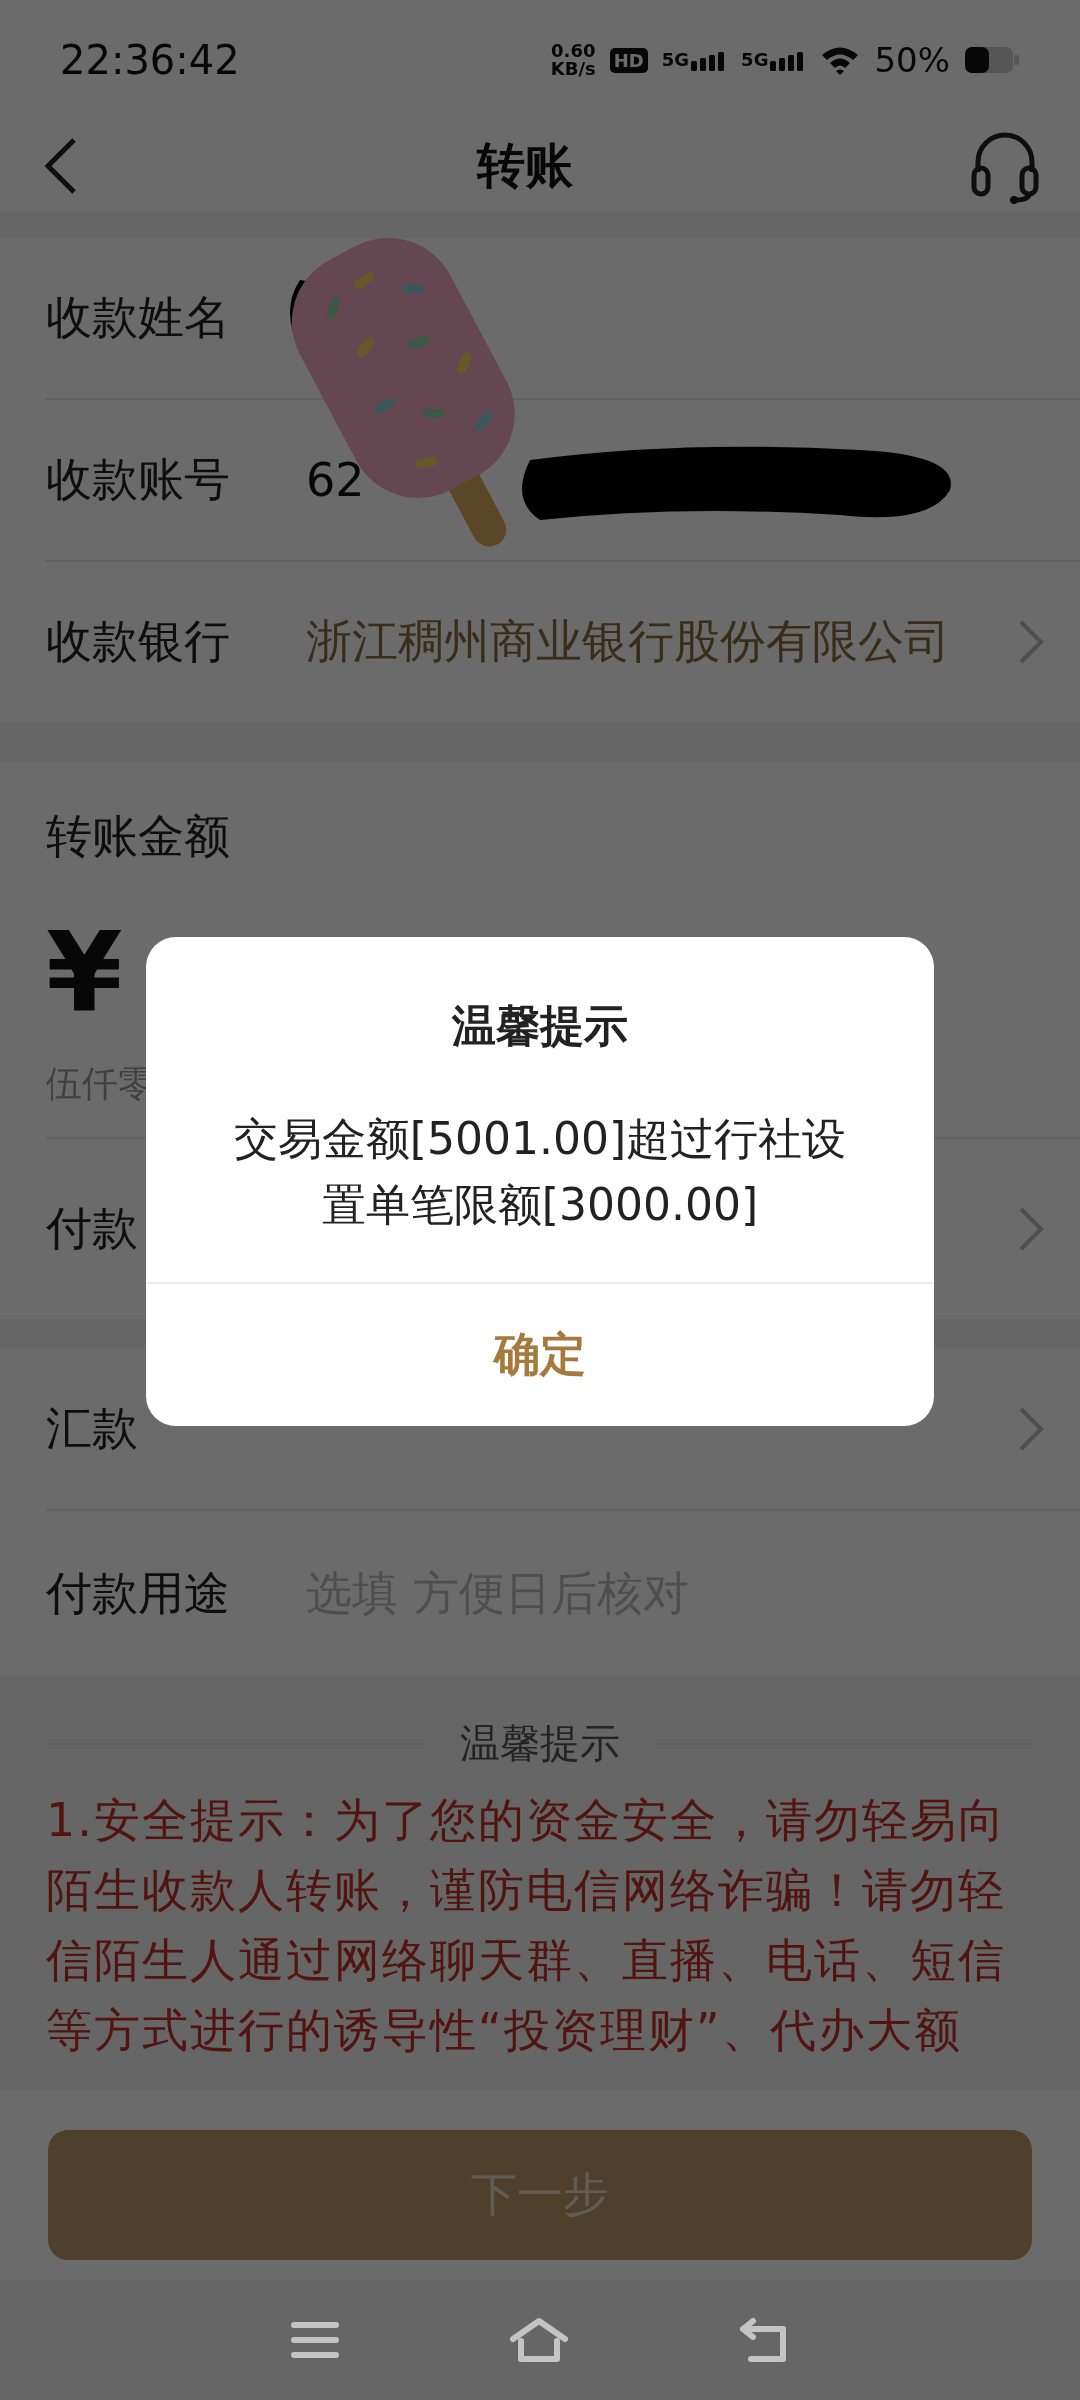 The image size is (1080, 2400). I want to click on field-label: 收款账号, so click(138, 479).